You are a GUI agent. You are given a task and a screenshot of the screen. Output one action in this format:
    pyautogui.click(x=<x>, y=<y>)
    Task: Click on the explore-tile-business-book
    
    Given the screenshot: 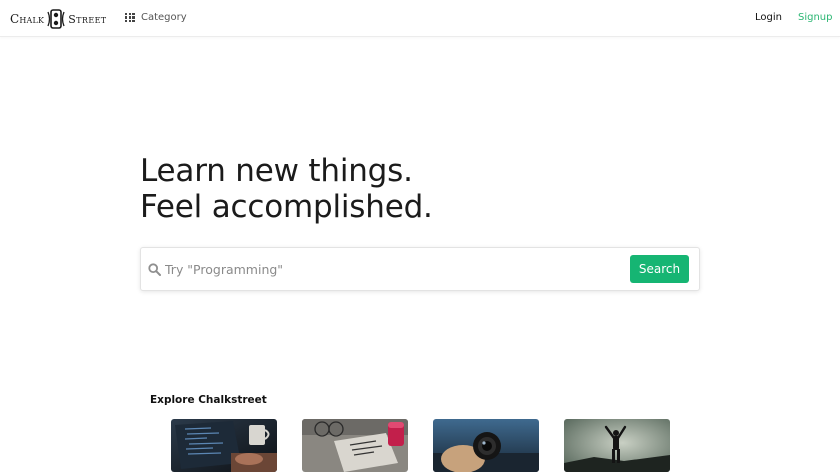 What is the action you would take?
    pyautogui.click(x=355, y=445)
    